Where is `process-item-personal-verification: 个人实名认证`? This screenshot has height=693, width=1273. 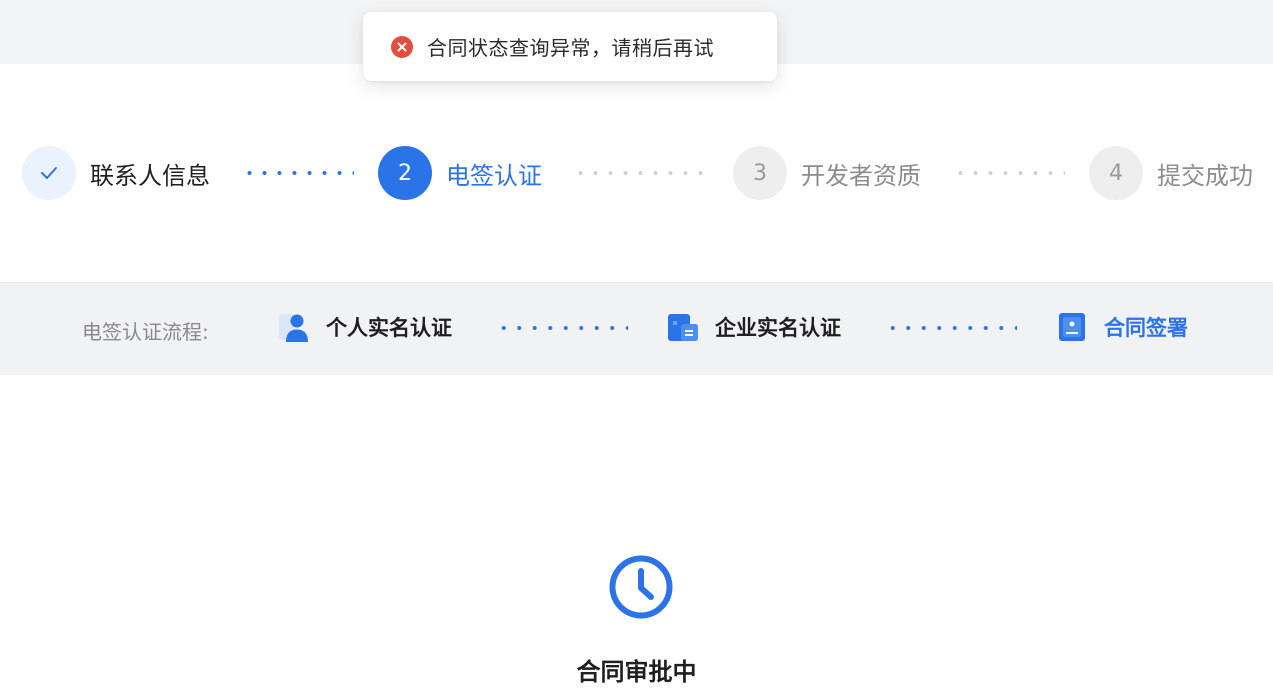
process-item-personal-verification: 个人实名认证 is located at coordinates (365, 327).